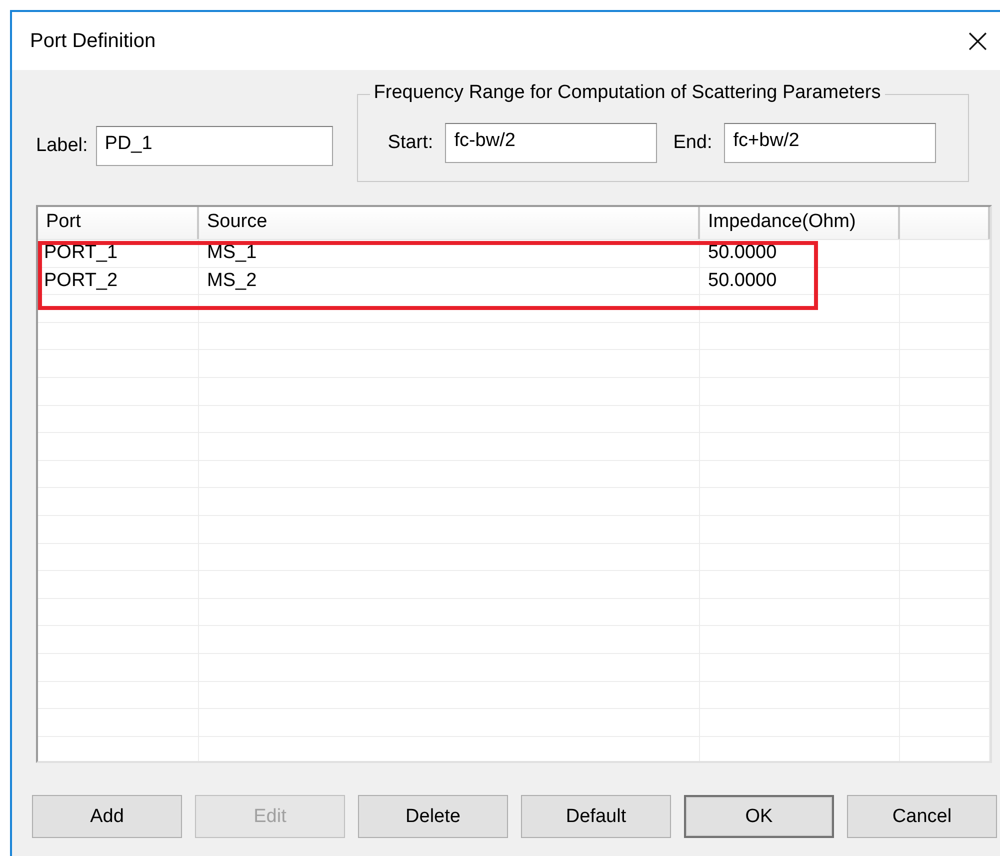 The height and width of the screenshot is (856, 1000). What do you see at coordinates (627, 93) in the screenshot?
I see `group-title: Frequency Range for Computation of Scattering Parameters` at bounding box center [627, 93].